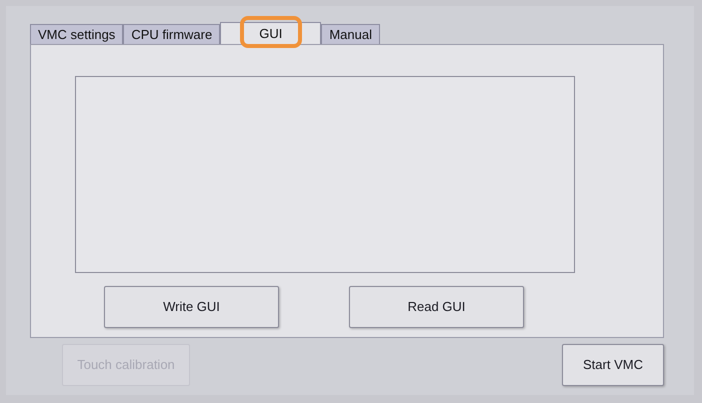  I want to click on action-button: Write GUI, so click(191, 307).